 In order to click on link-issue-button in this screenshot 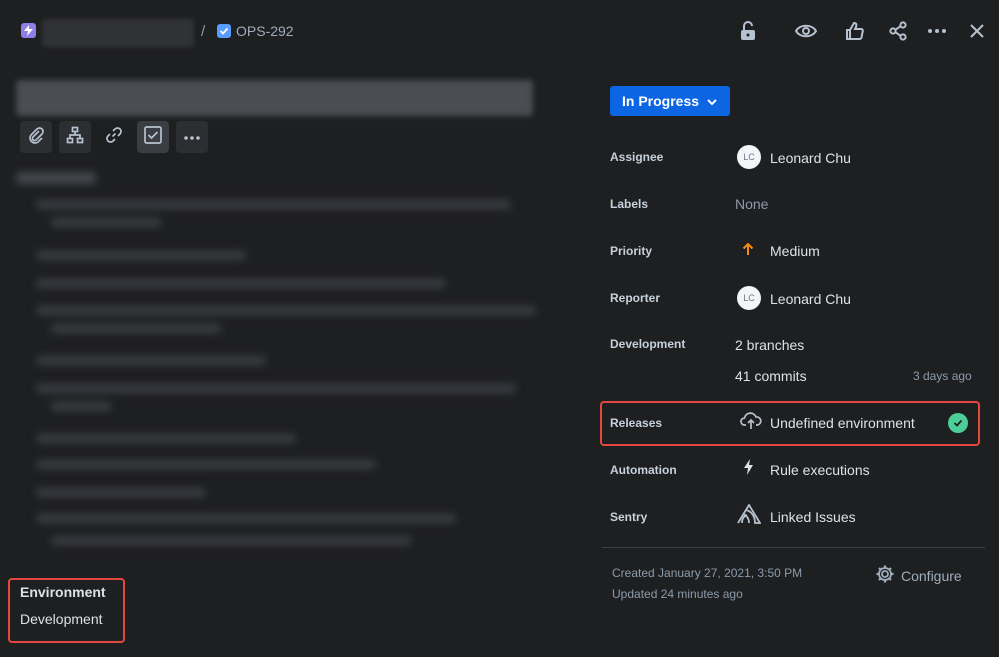, I will do `click(114, 137)`.